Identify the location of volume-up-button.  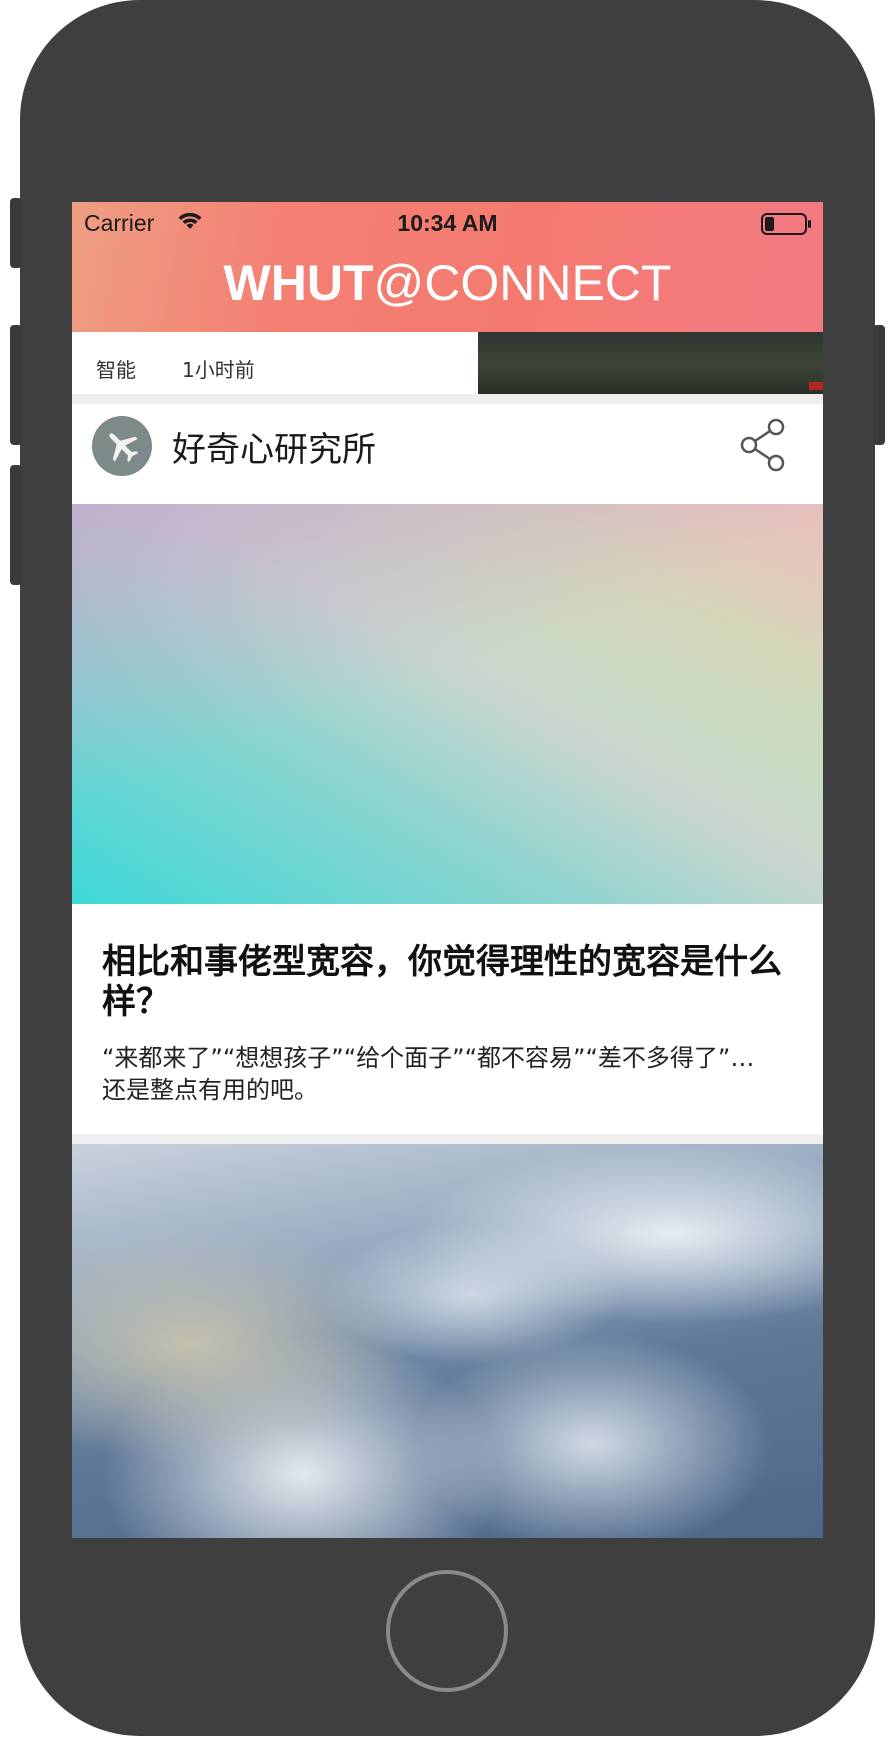
(16, 385).